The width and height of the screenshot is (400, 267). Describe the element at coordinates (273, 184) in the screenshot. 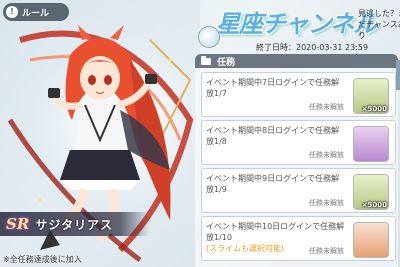

I see `task-description: イベント期間中9日ログインで任務解放1/9` at that location.